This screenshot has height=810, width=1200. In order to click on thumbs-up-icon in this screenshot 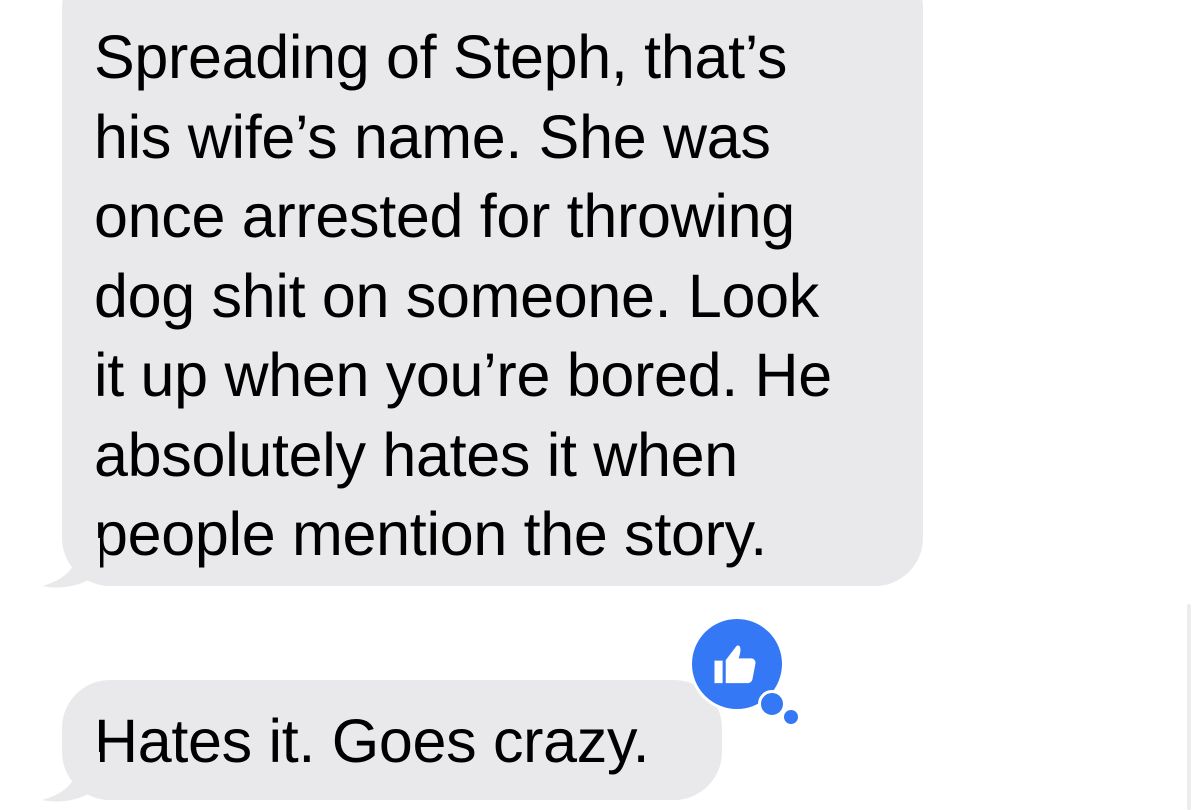, I will do `click(735, 664)`.